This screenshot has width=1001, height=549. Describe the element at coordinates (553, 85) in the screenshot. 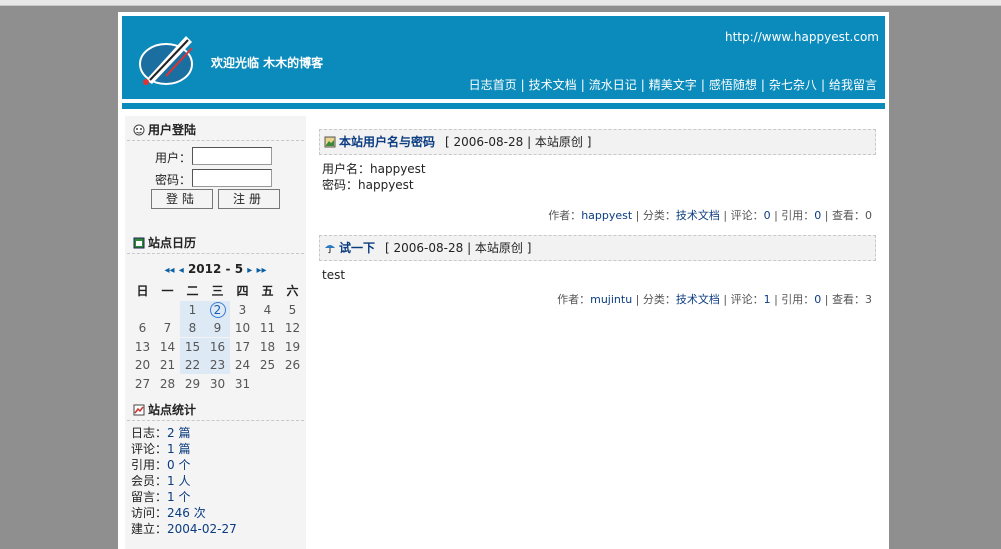

I see `nav-tech-docs: 技术文档` at that location.